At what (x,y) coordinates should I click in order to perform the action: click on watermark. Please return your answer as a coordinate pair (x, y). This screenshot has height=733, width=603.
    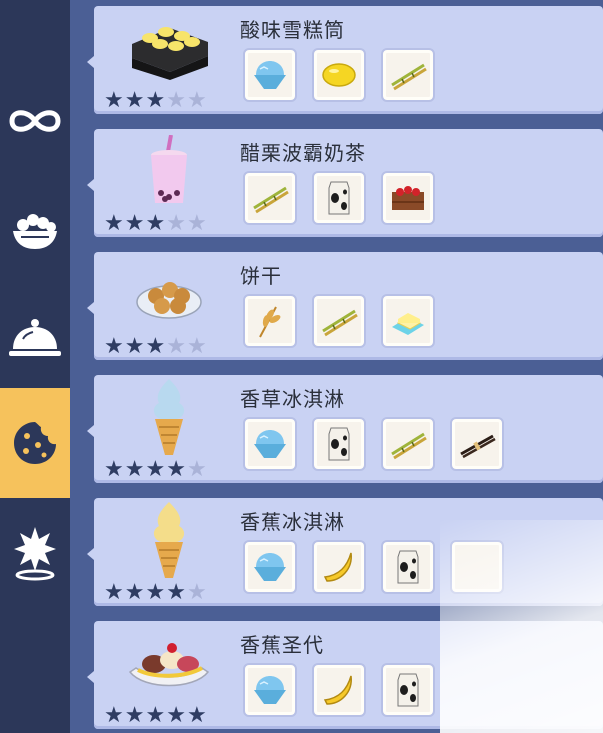
    Looking at the image, I should click on (521, 626).